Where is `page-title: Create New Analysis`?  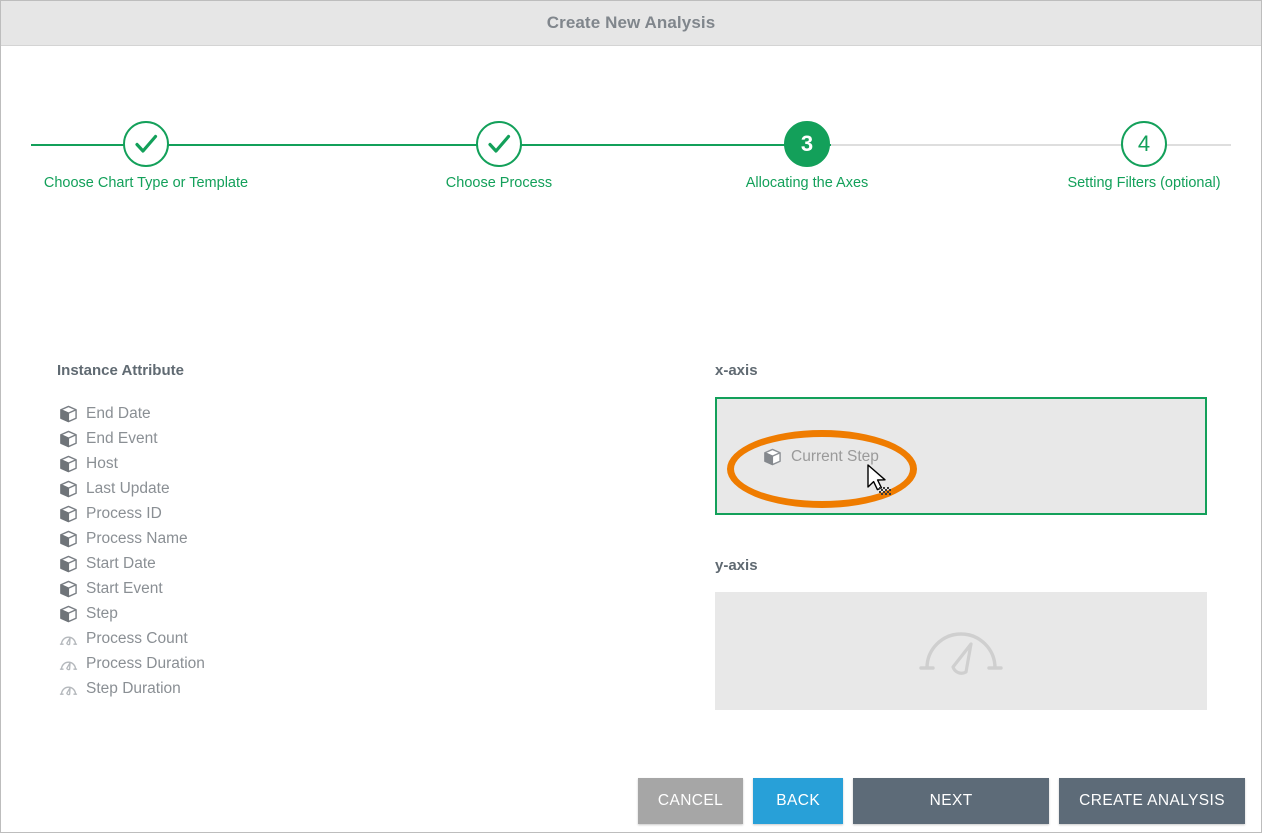
page-title: Create New Analysis is located at coordinates (631, 22).